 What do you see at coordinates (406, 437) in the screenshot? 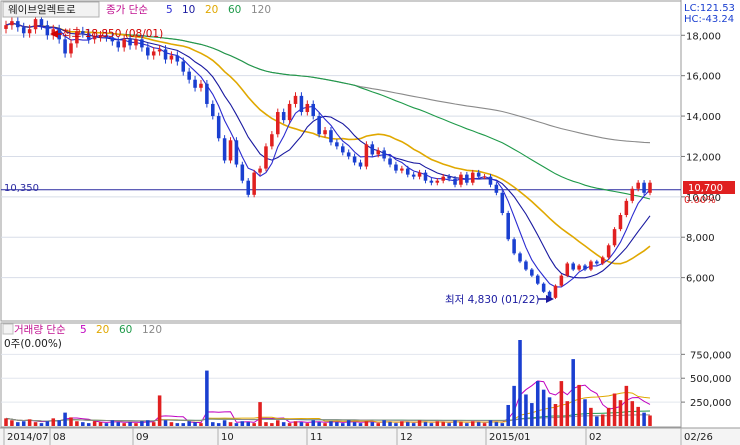
I see `x-axis-label: 12` at bounding box center [406, 437].